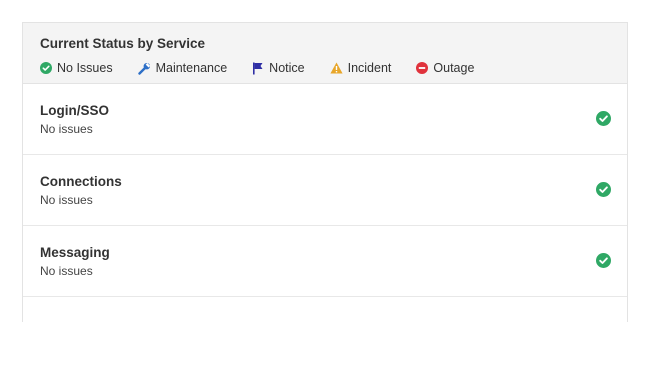 The image size is (650, 368). What do you see at coordinates (258, 68) in the screenshot?
I see `flag-icon` at bounding box center [258, 68].